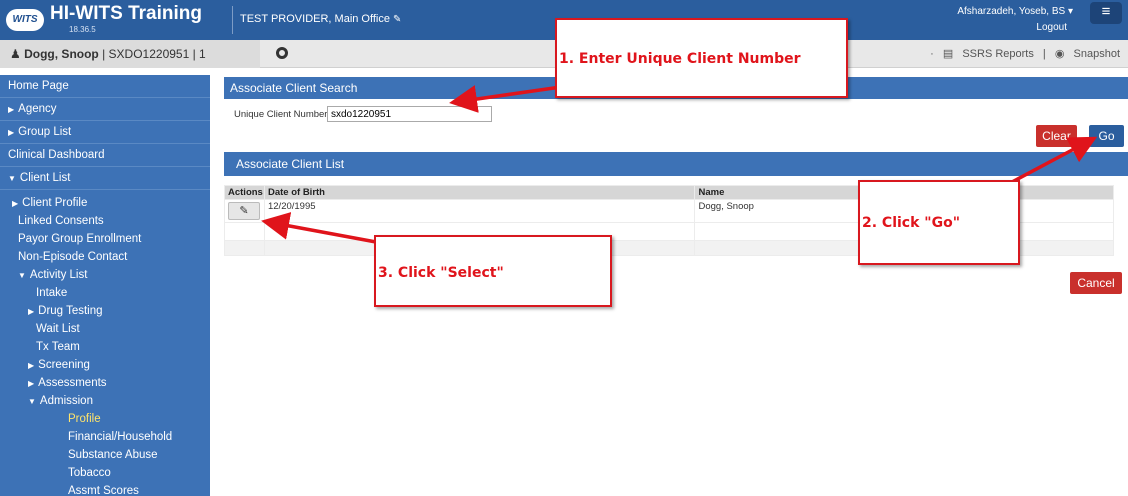 The width and height of the screenshot is (1128, 496). What do you see at coordinates (680, 59) in the screenshot?
I see `callout-step-1-text: 1. Enter Unique Client Number` at bounding box center [680, 59].